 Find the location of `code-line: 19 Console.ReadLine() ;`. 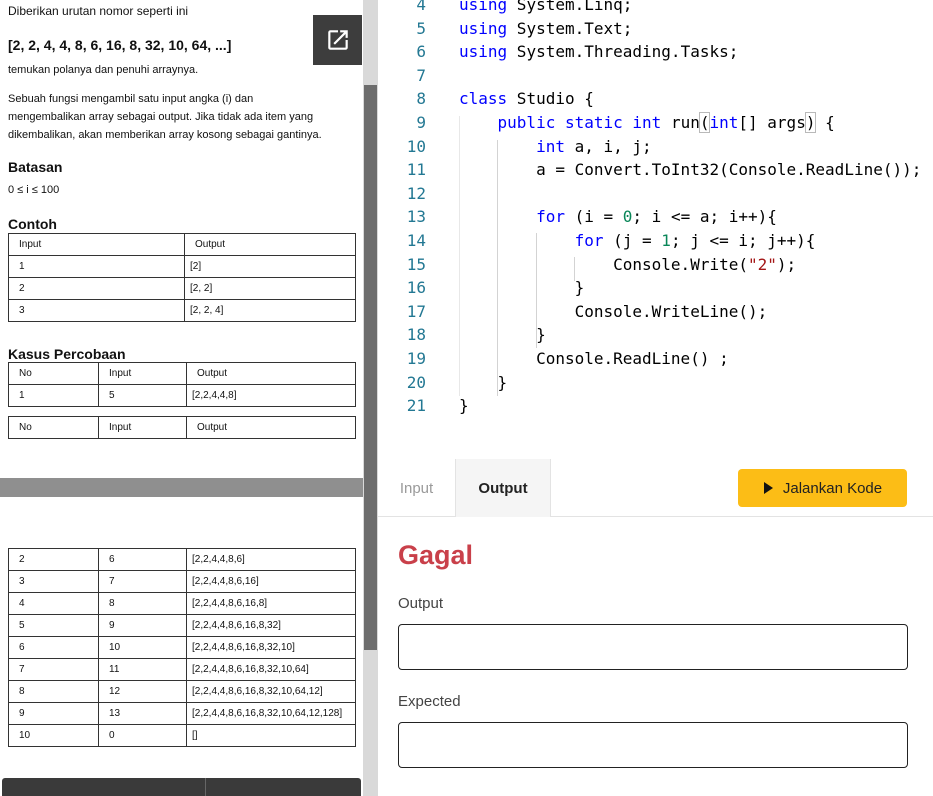

code-line: 19 Console.ReadLine() ; is located at coordinates (655, 359).